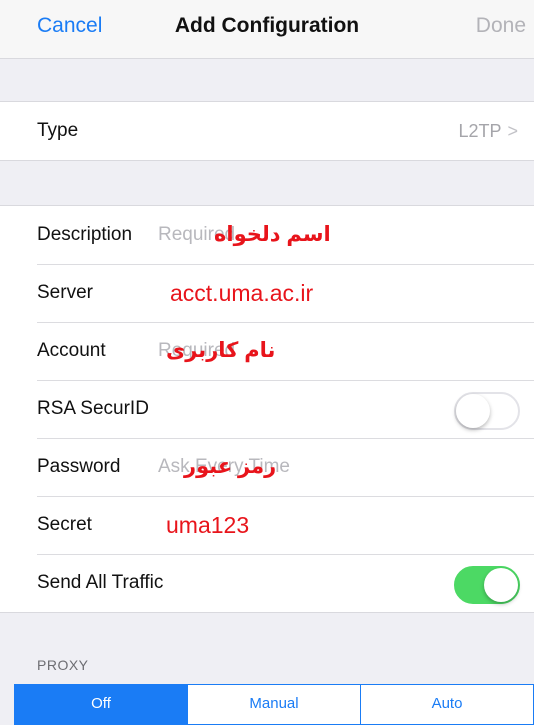 The image size is (534, 725). What do you see at coordinates (230, 466) in the screenshot?
I see `password-annotation: رمز عبور` at bounding box center [230, 466].